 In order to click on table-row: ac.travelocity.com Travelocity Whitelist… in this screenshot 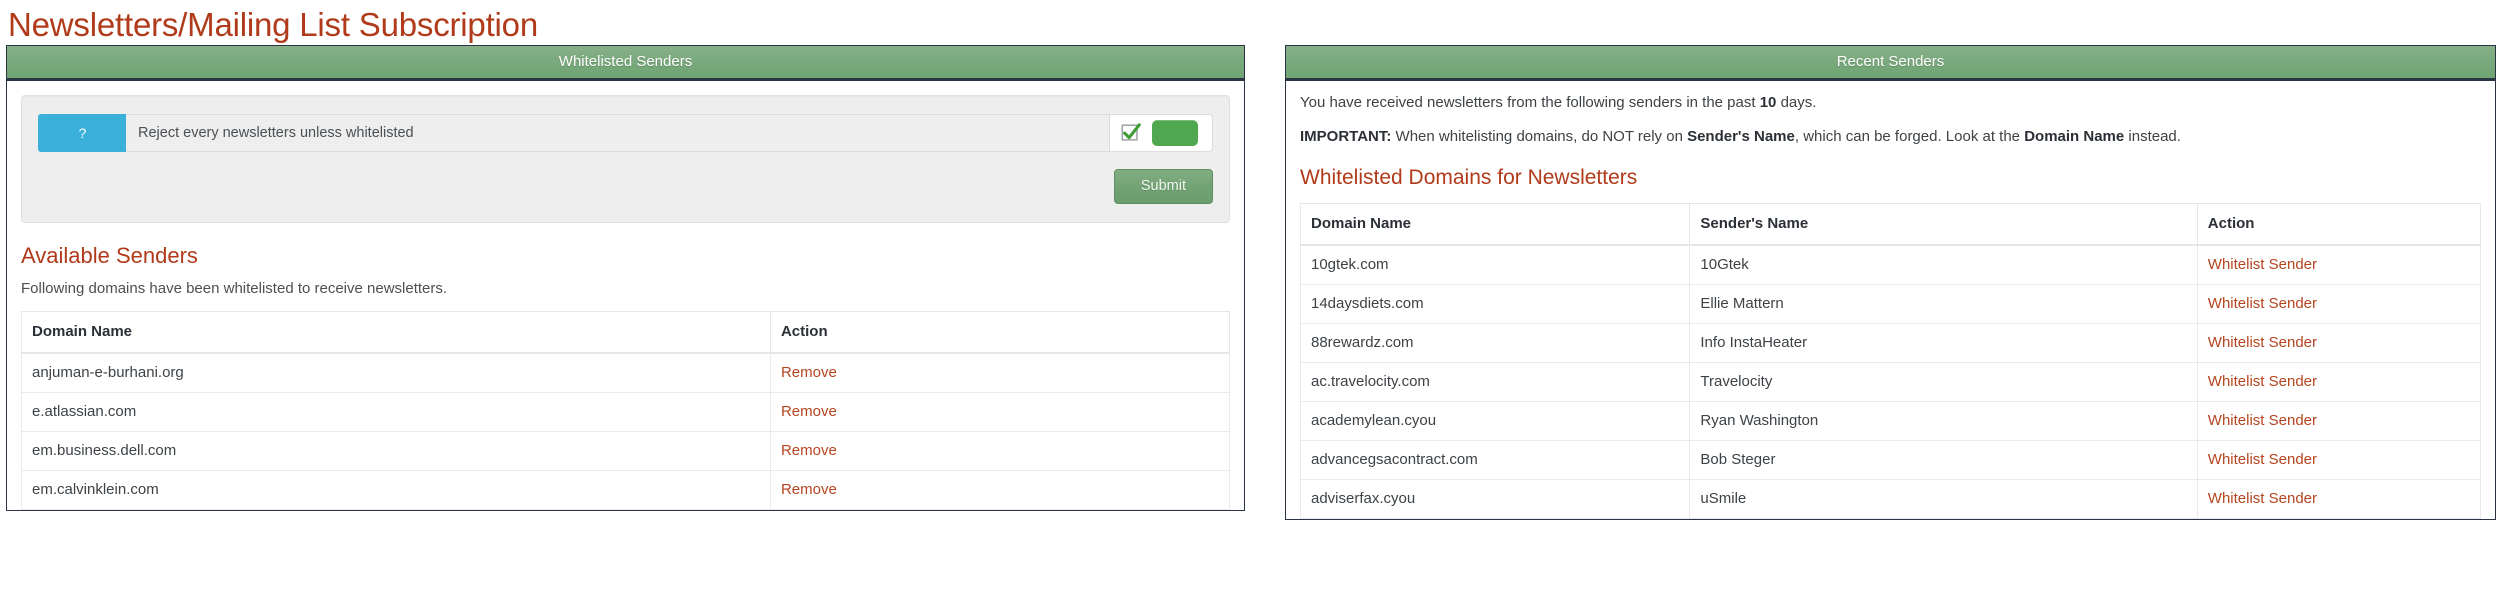, I will do `click(1890, 382)`.